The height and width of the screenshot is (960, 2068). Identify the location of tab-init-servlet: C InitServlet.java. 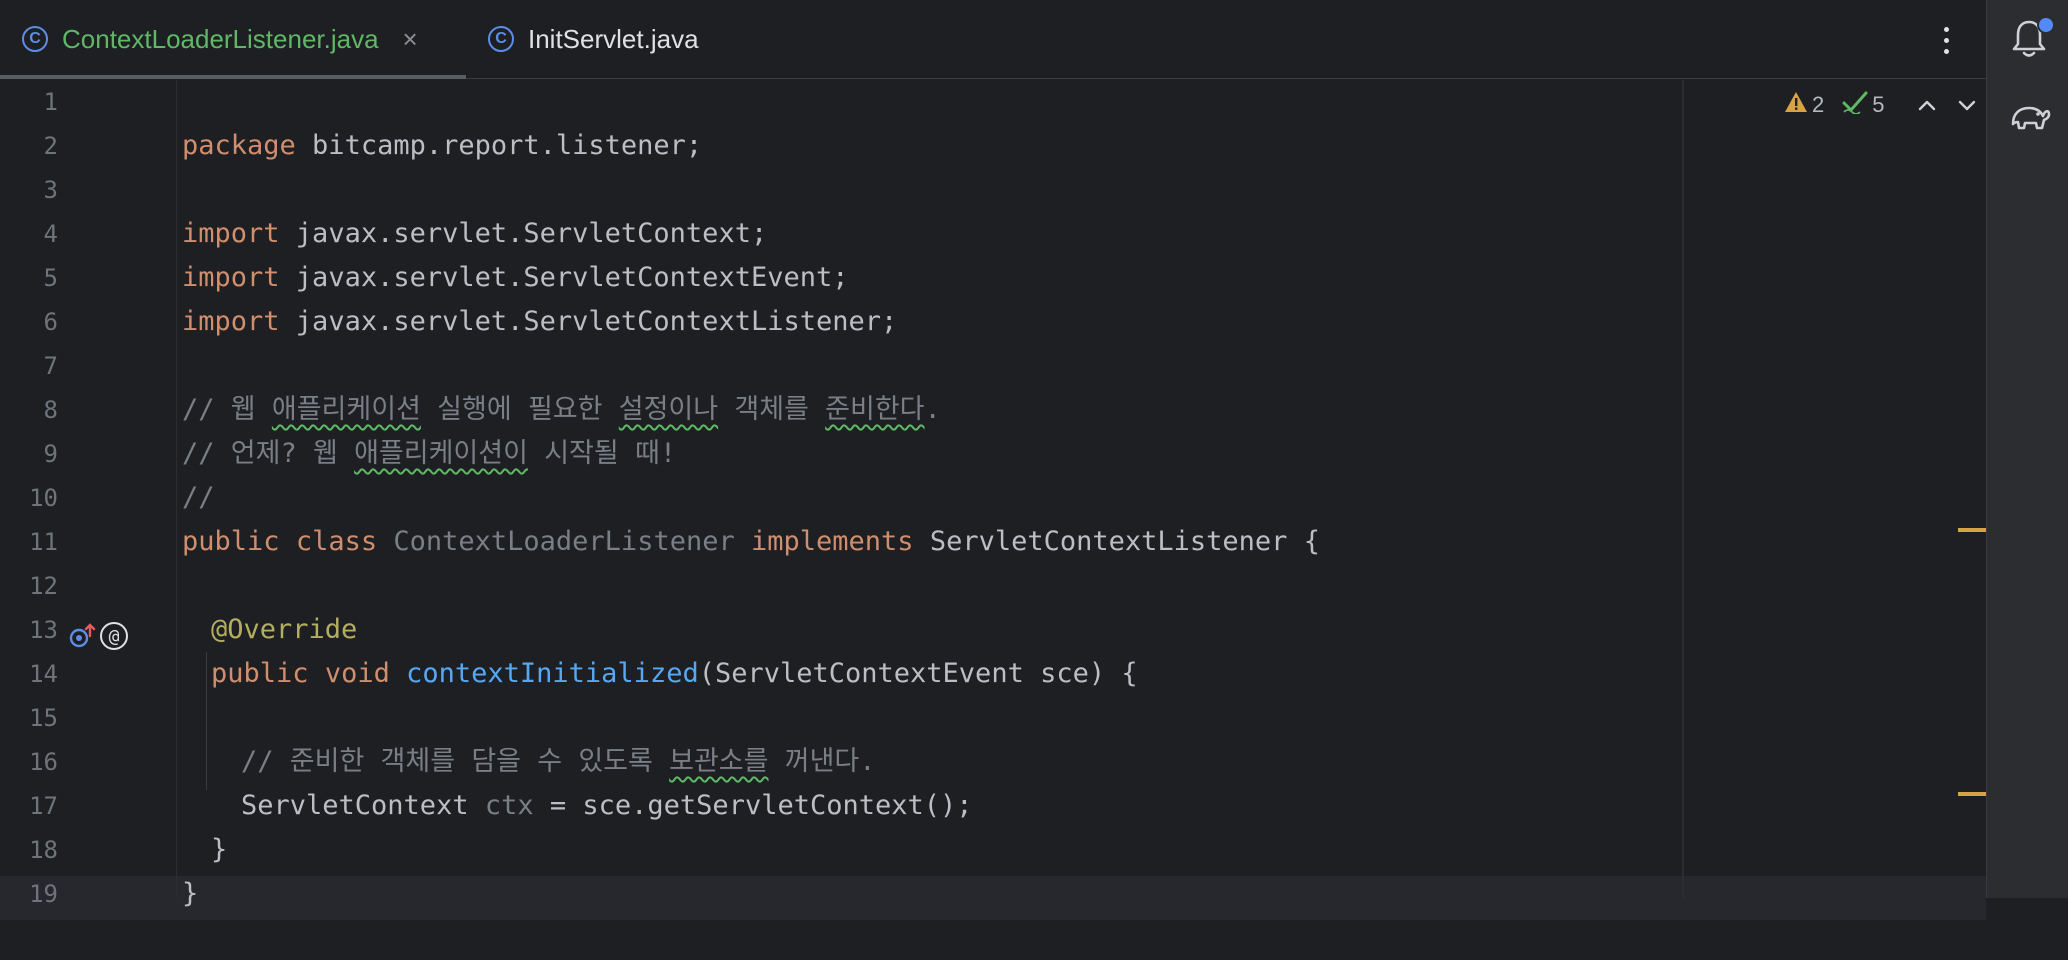
(593, 39).